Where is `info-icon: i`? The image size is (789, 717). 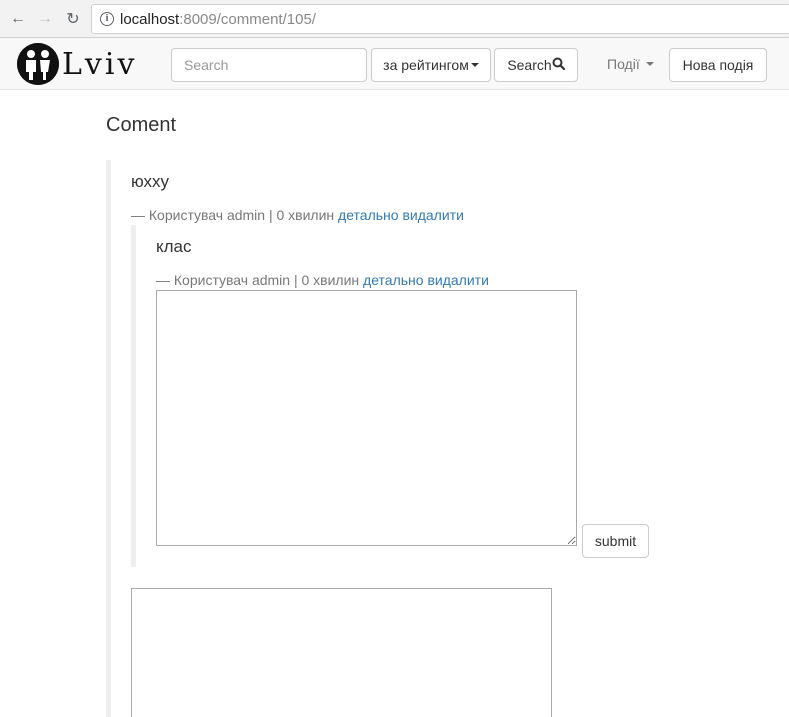
info-icon: i is located at coordinates (107, 19).